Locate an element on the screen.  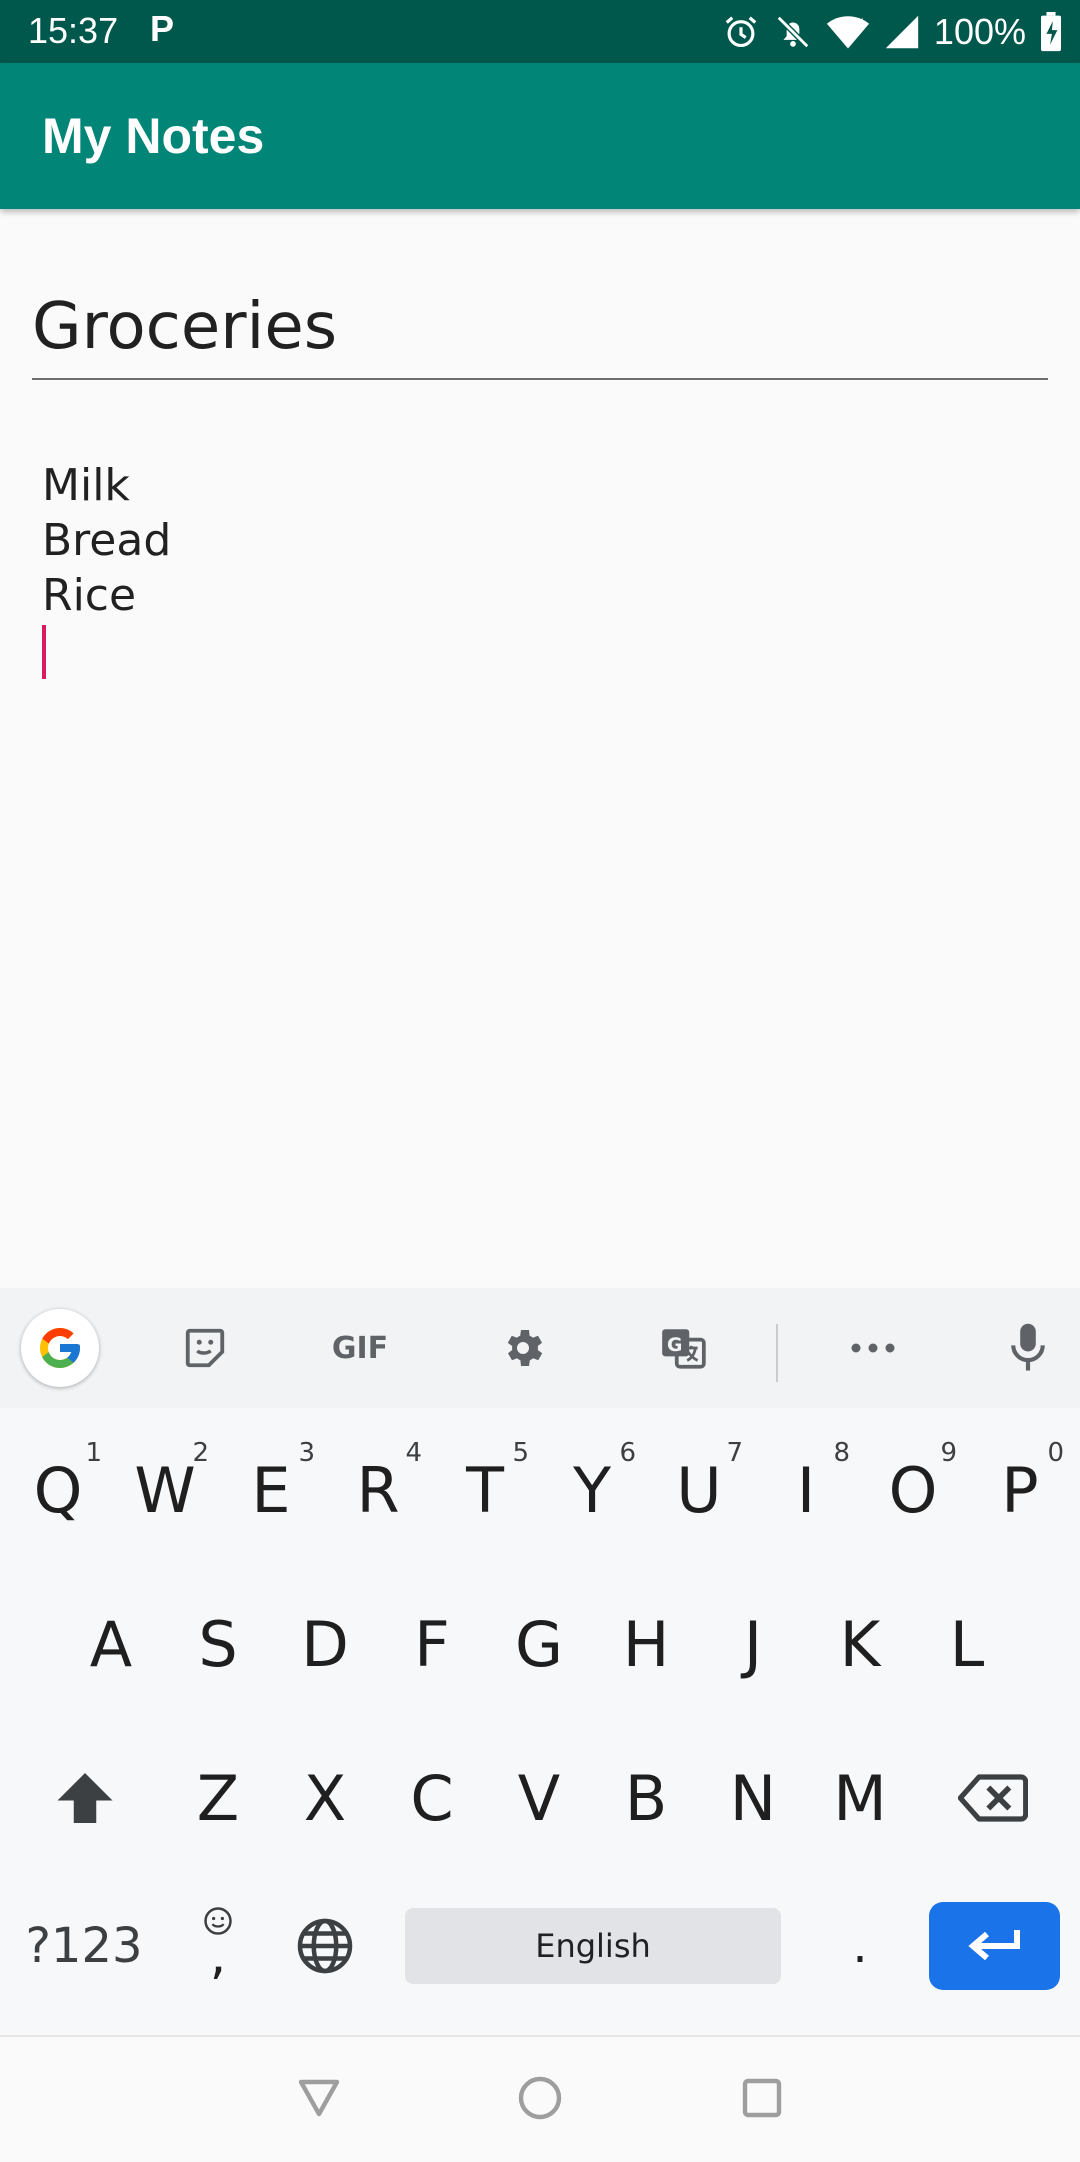
key-hint: 4 is located at coordinates (413, 1453).